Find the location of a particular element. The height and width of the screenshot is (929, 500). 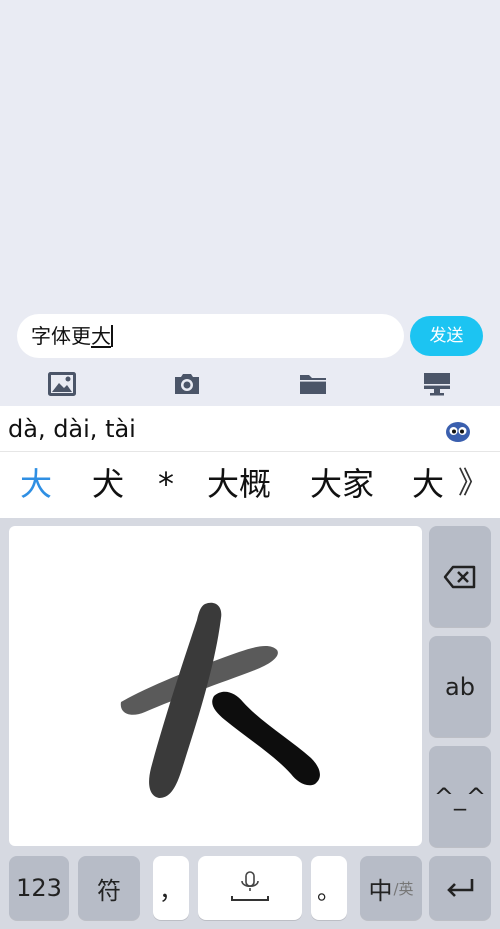

camera-icon is located at coordinates (187, 384).